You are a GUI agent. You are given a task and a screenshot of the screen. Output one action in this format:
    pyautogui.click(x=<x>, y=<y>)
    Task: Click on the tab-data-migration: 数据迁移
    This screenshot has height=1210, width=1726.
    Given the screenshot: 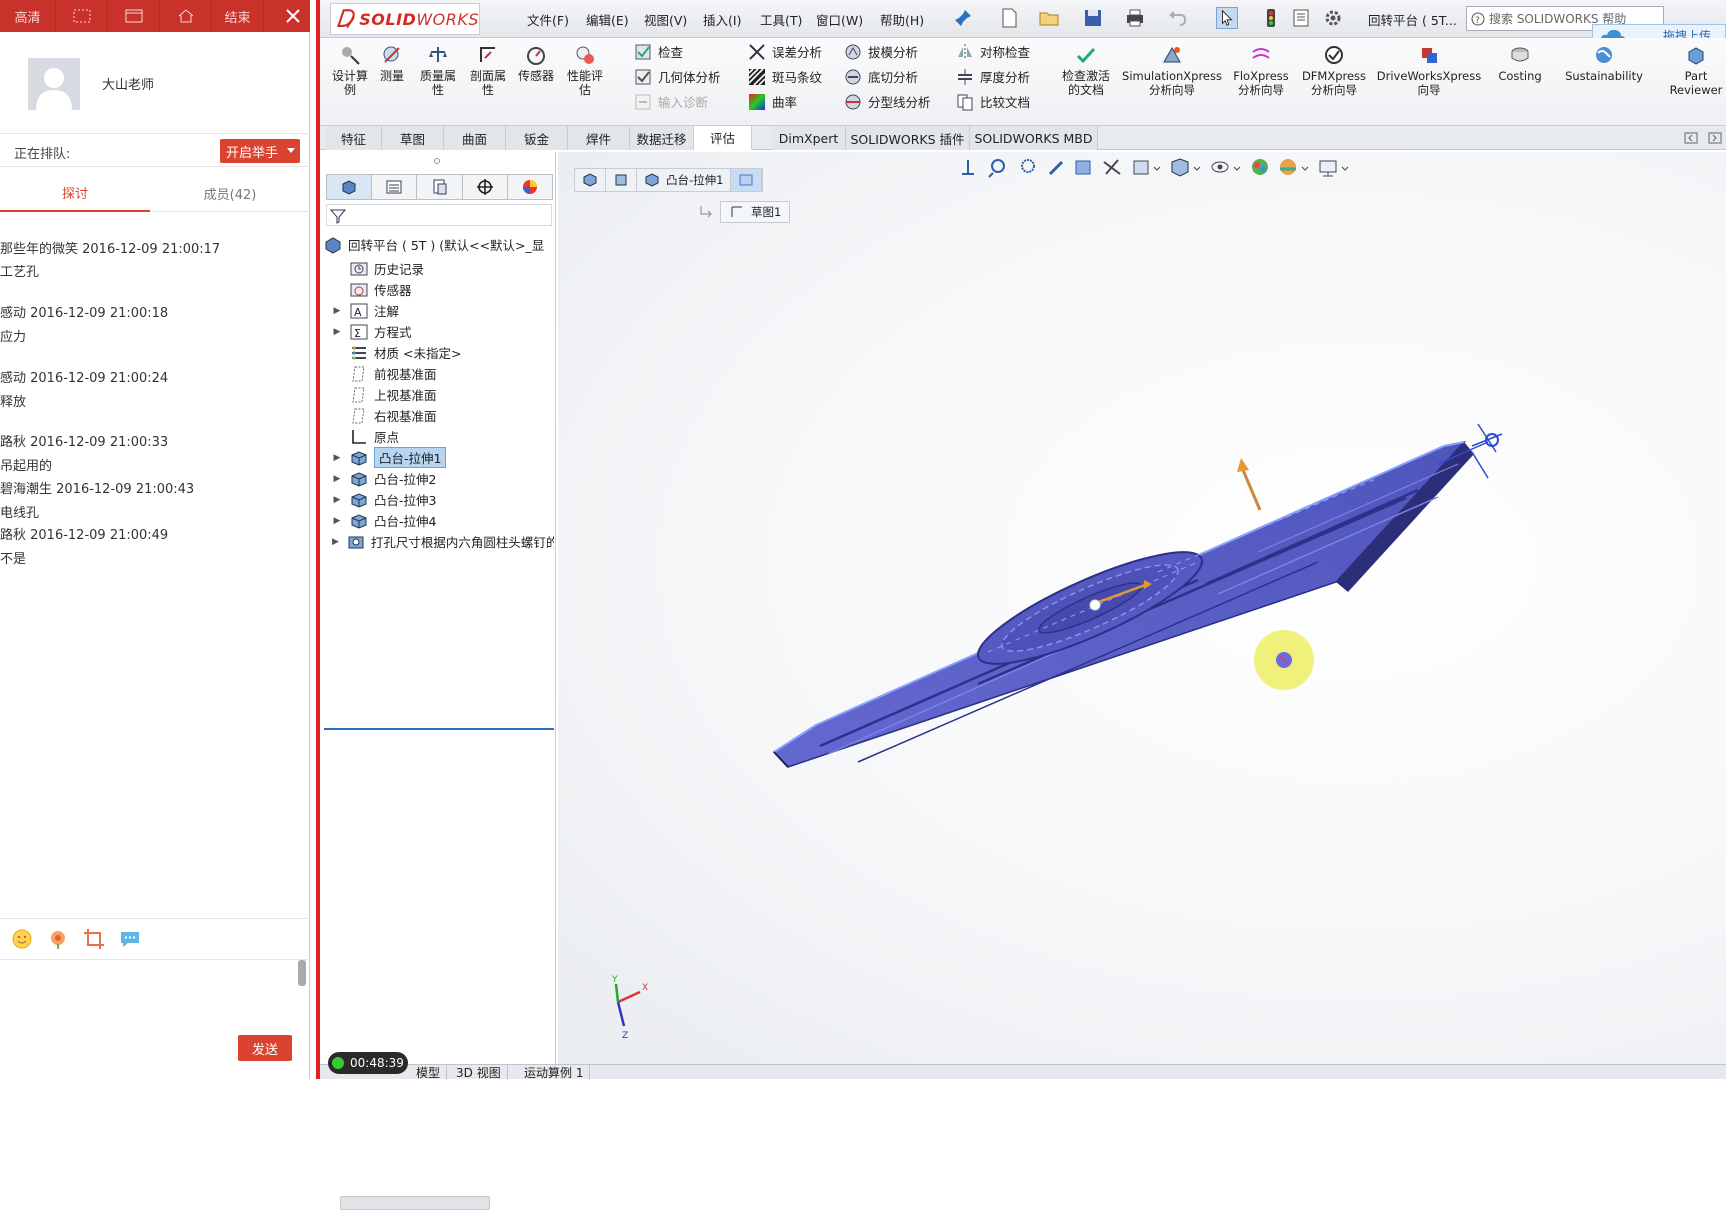 What is the action you would take?
    pyautogui.click(x=662, y=138)
    